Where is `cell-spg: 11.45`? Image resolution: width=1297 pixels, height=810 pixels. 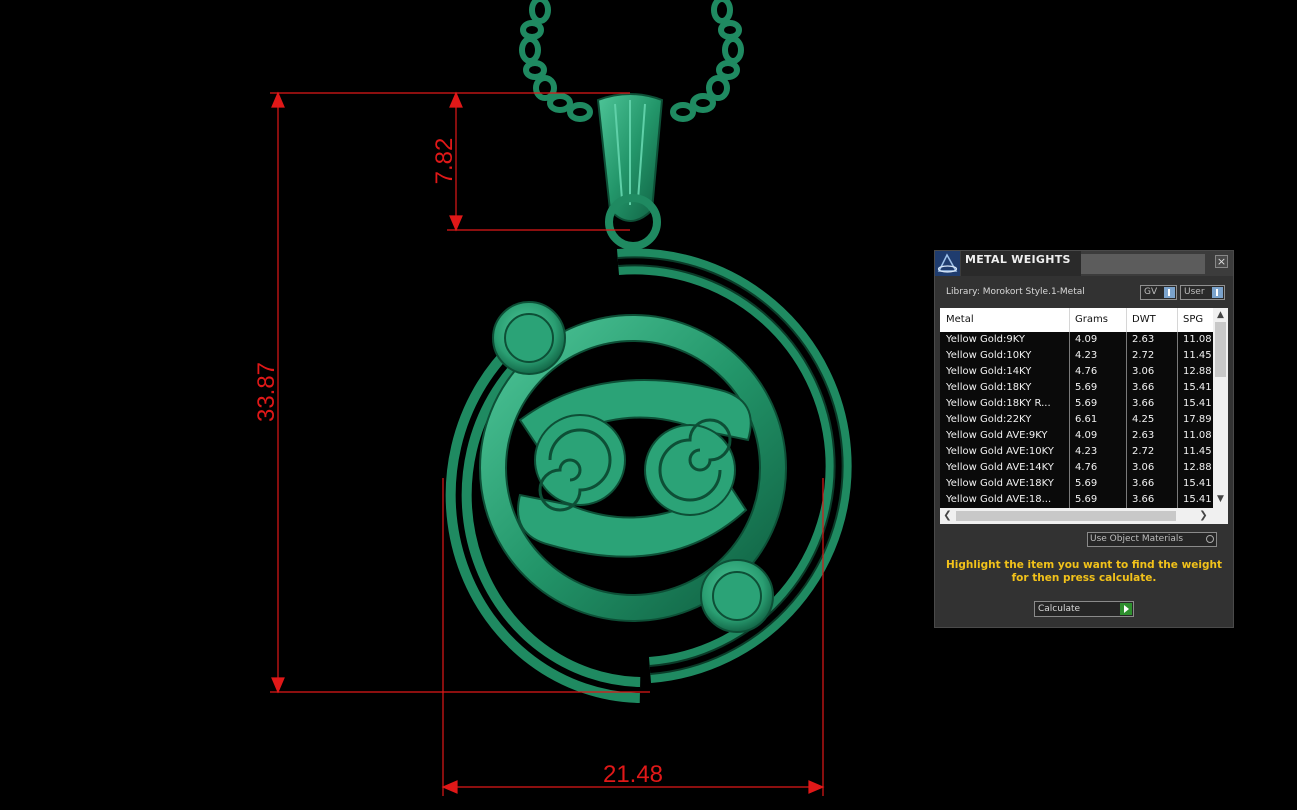 cell-spg: 11.45 is located at coordinates (1197, 451).